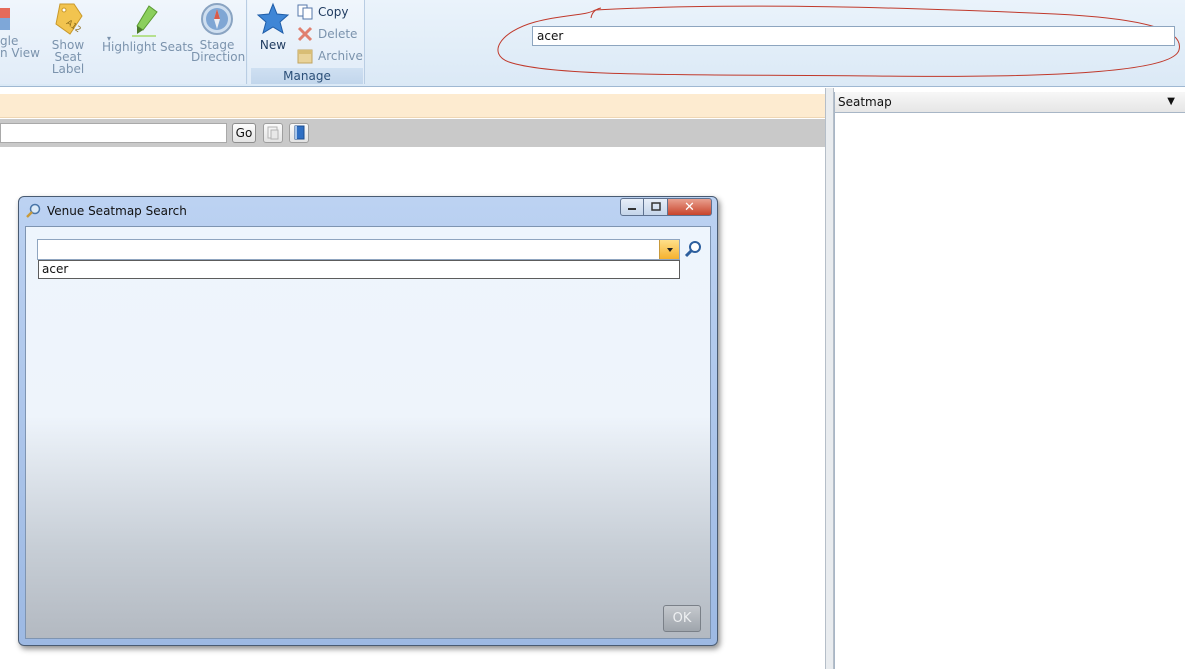 The width and height of the screenshot is (1185, 669). I want to click on book-icon, so click(299, 132).